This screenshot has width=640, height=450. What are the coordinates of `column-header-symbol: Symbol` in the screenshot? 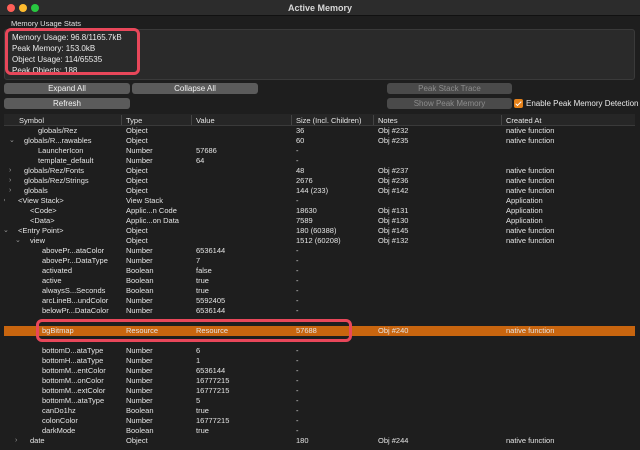 It's located at (31, 120).